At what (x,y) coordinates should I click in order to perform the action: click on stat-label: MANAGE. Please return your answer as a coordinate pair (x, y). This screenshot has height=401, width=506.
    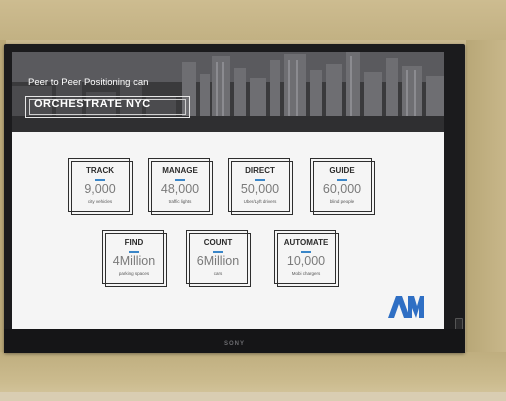
    Looking at the image, I should click on (180, 170).